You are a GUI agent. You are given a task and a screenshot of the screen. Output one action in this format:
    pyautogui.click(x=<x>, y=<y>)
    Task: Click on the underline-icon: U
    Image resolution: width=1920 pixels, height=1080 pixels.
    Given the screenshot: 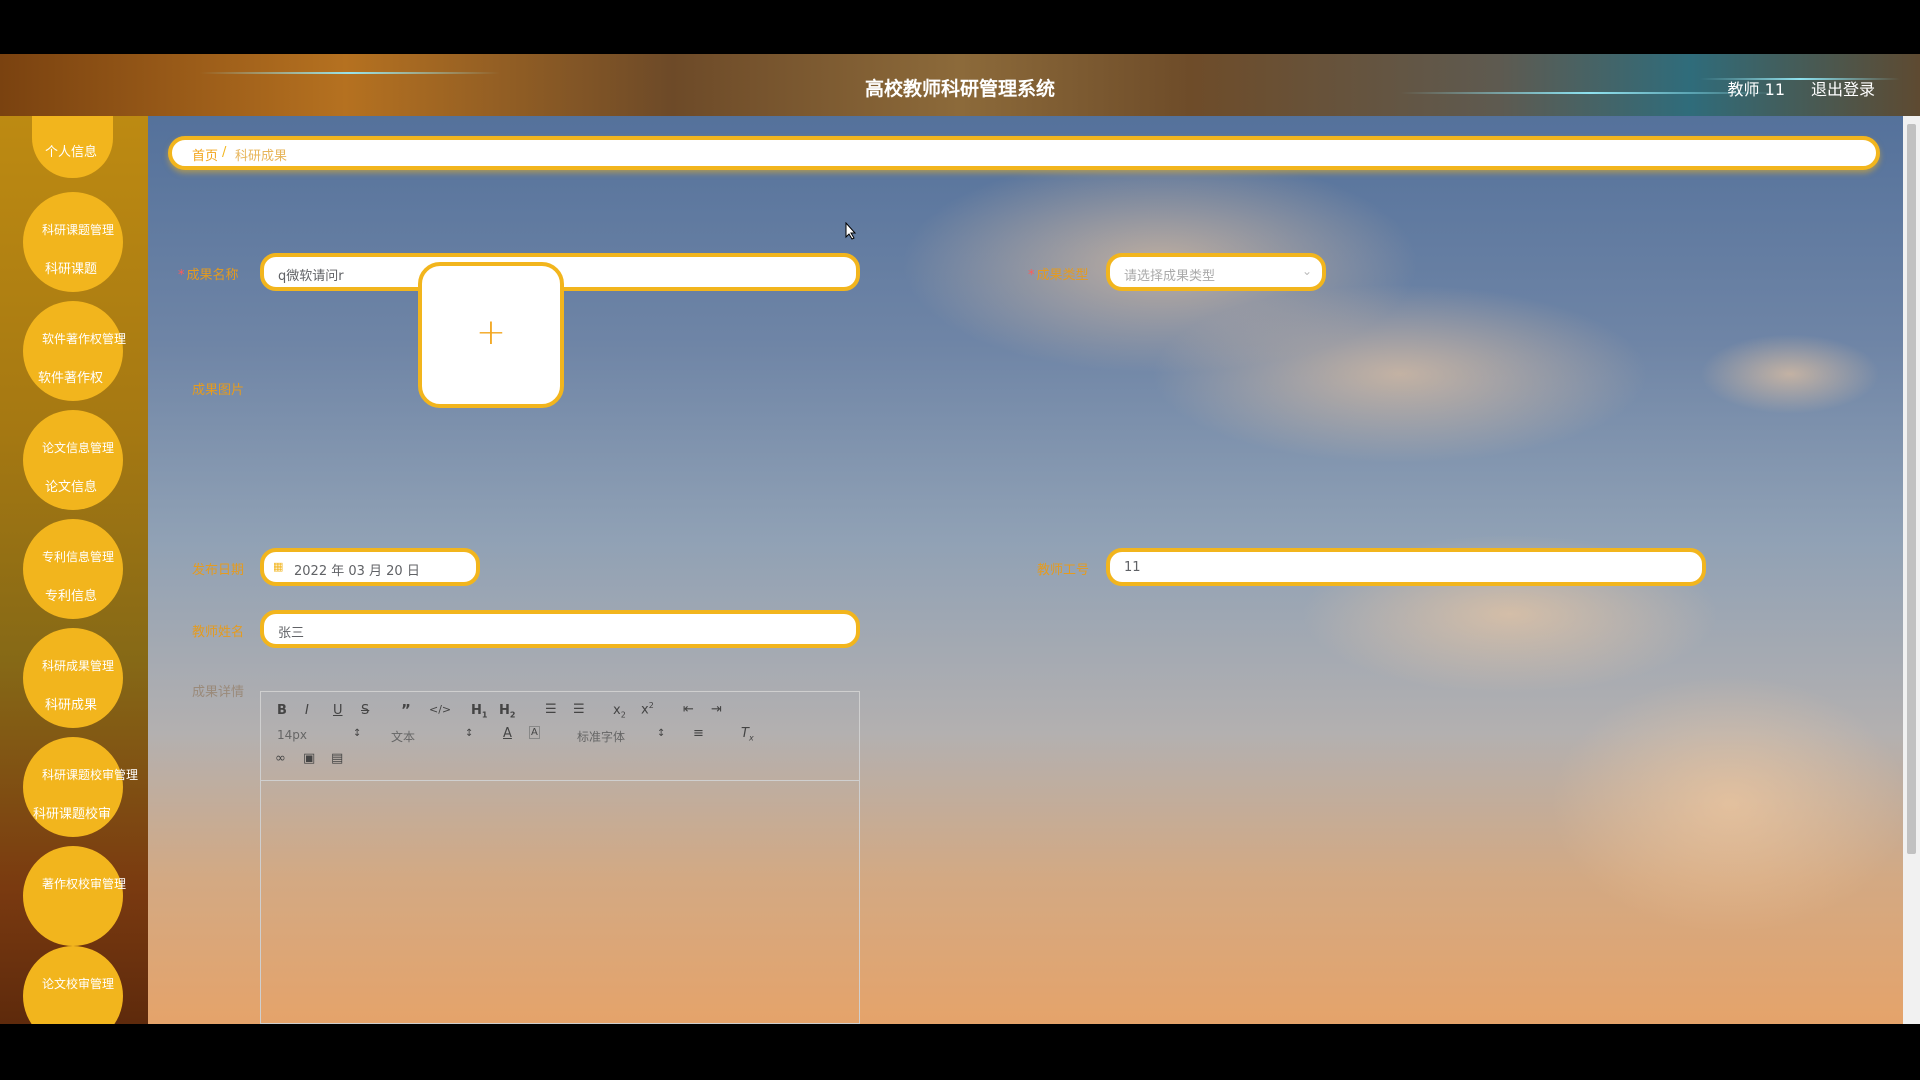 What is the action you would take?
    pyautogui.click(x=338, y=710)
    